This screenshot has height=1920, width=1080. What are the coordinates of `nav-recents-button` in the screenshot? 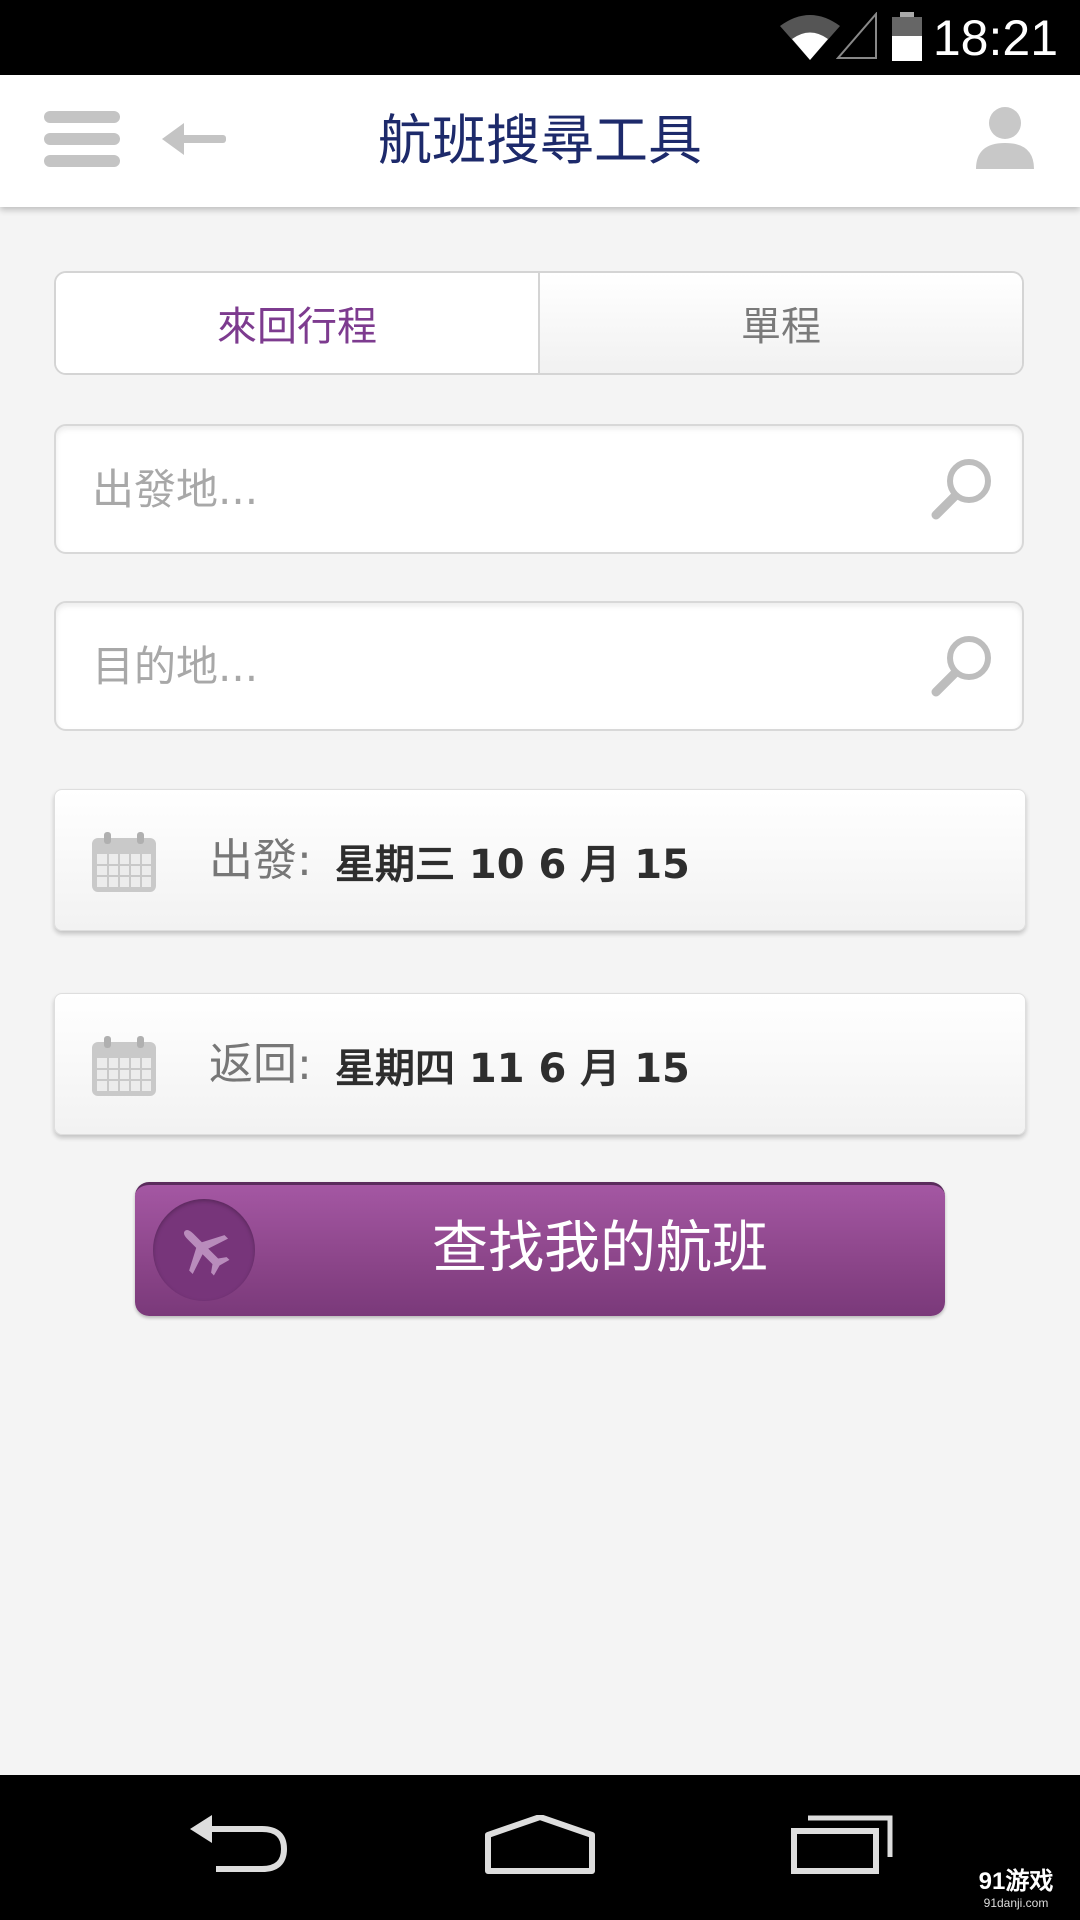 It's located at (842, 1847).